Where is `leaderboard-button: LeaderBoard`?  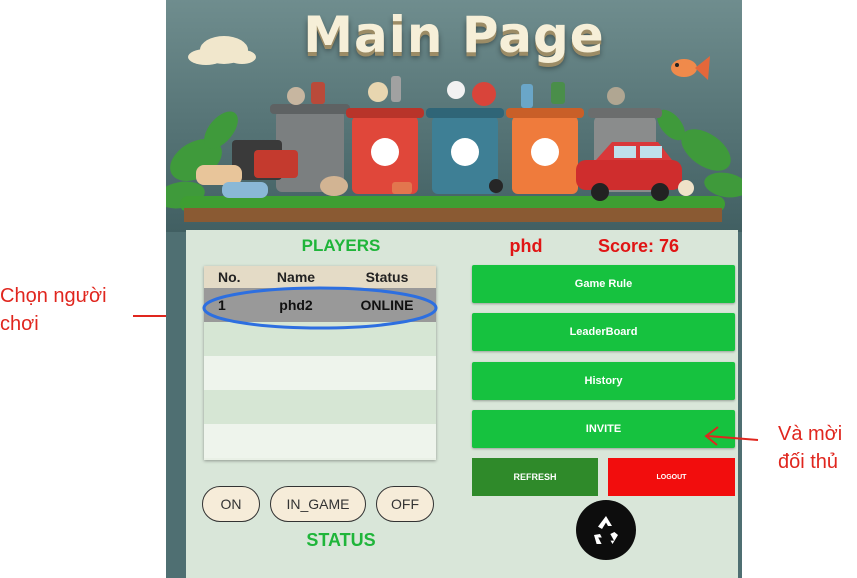
leaderboard-button: LeaderBoard is located at coordinates (603, 332).